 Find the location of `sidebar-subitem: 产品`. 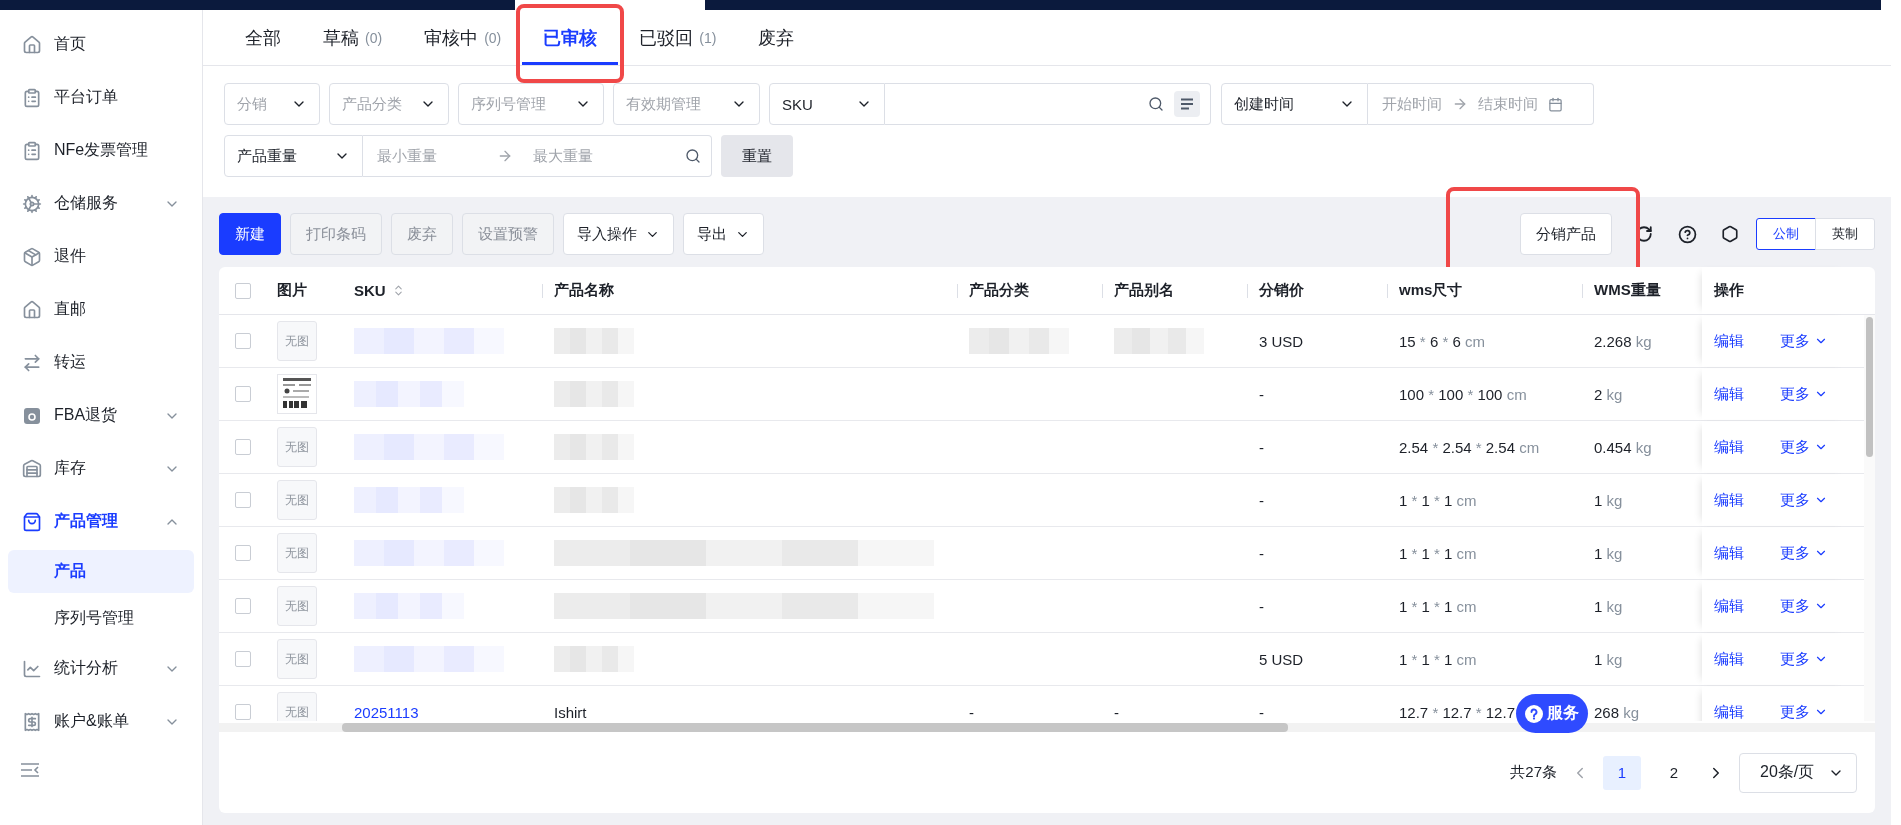

sidebar-subitem: 产品 is located at coordinates (101, 571).